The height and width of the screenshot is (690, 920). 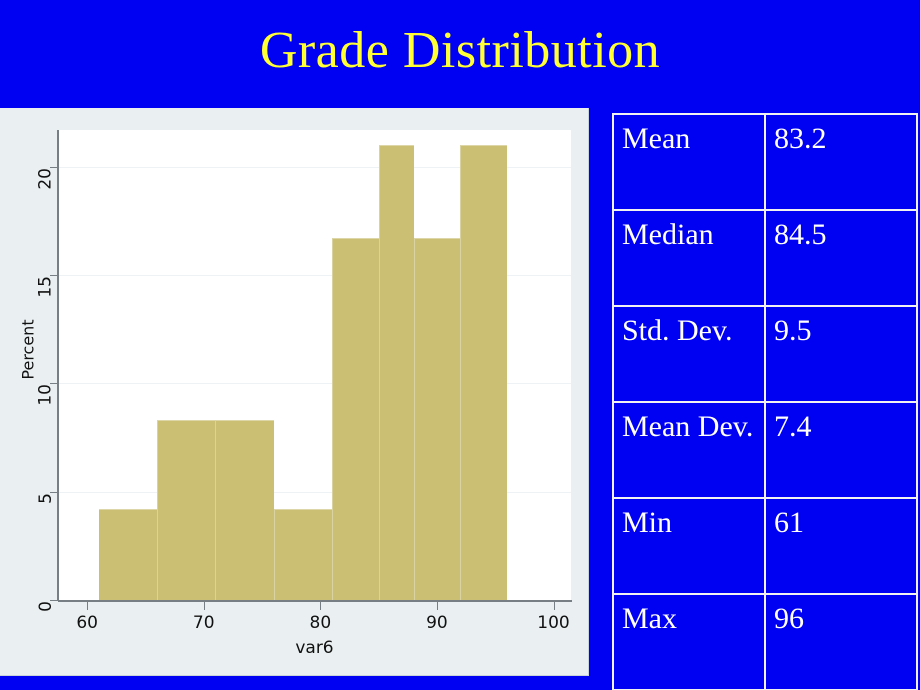 What do you see at coordinates (314, 648) in the screenshot?
I see `x-axis-title: var6` at bounding box center [314, 648].